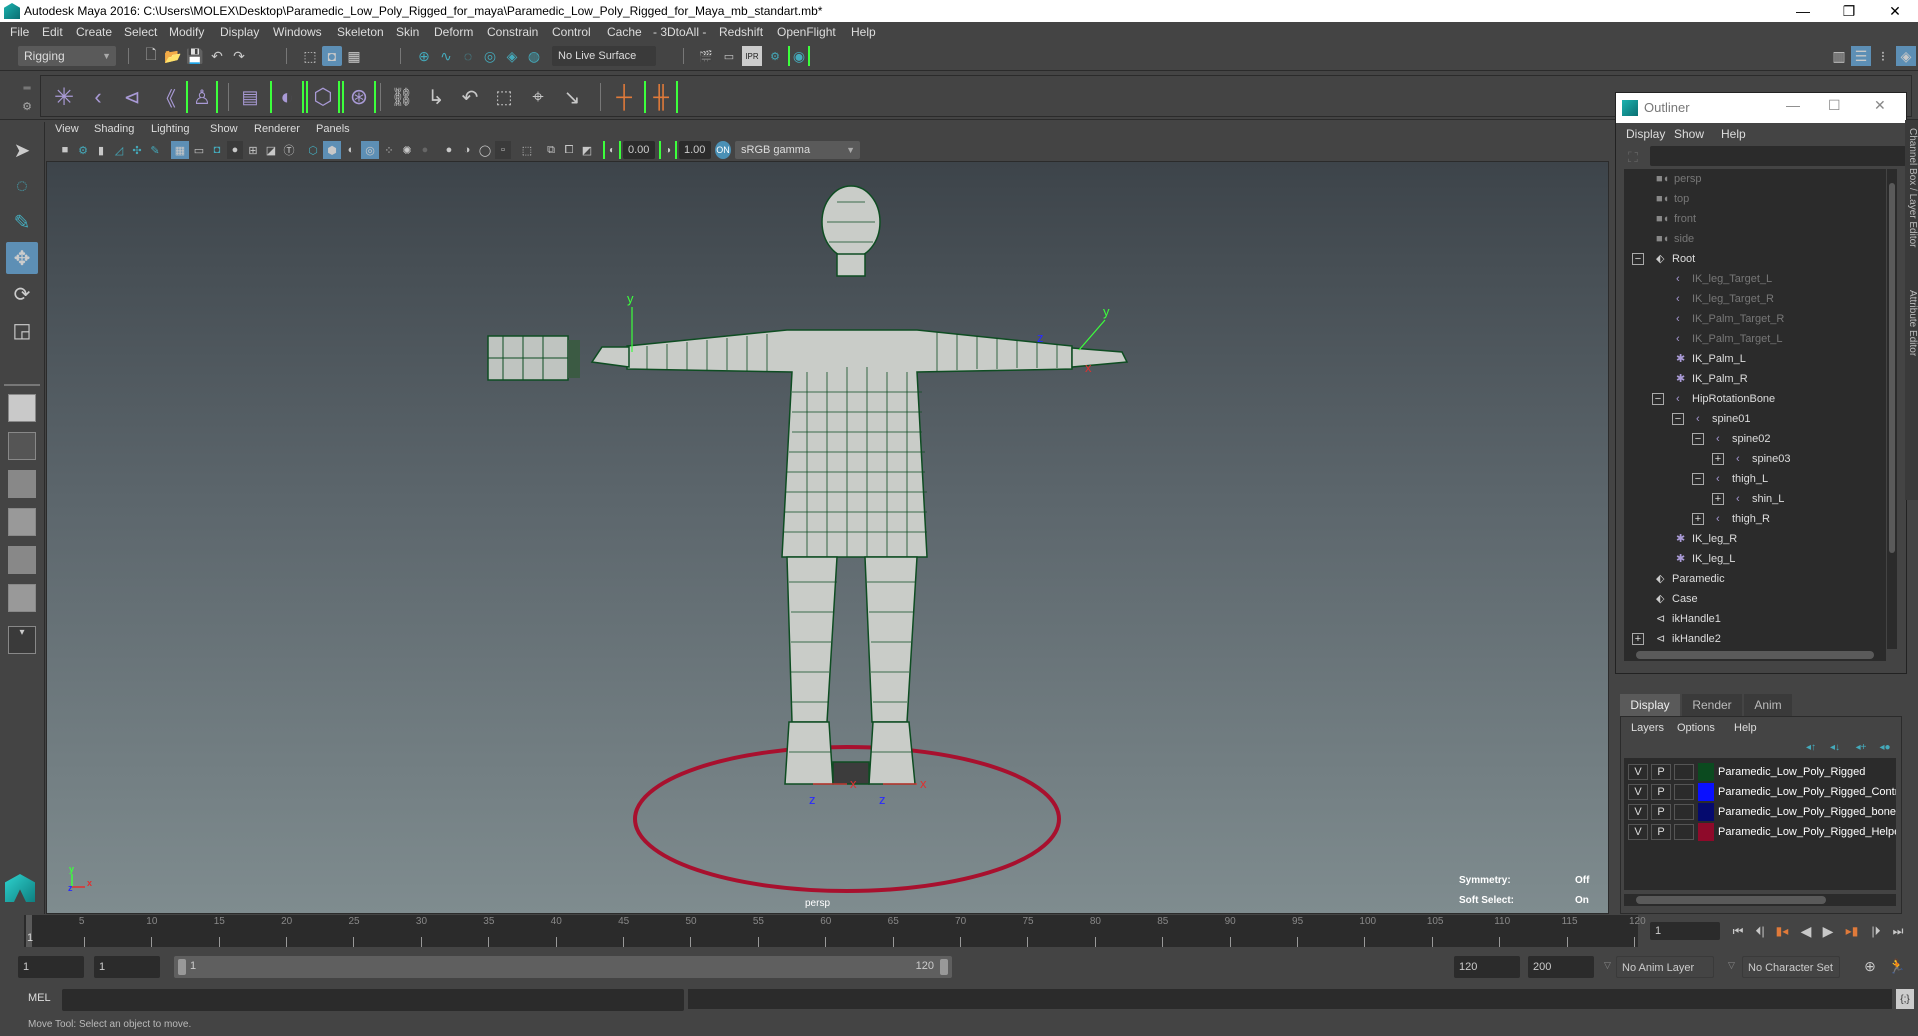 The width and height of the screenshot is (1918, 1036). What do you see at coordinates (27, 106) in the screenshot?
I see `shelf-settings-icon: ⚙` at bounding box center [27, 106].